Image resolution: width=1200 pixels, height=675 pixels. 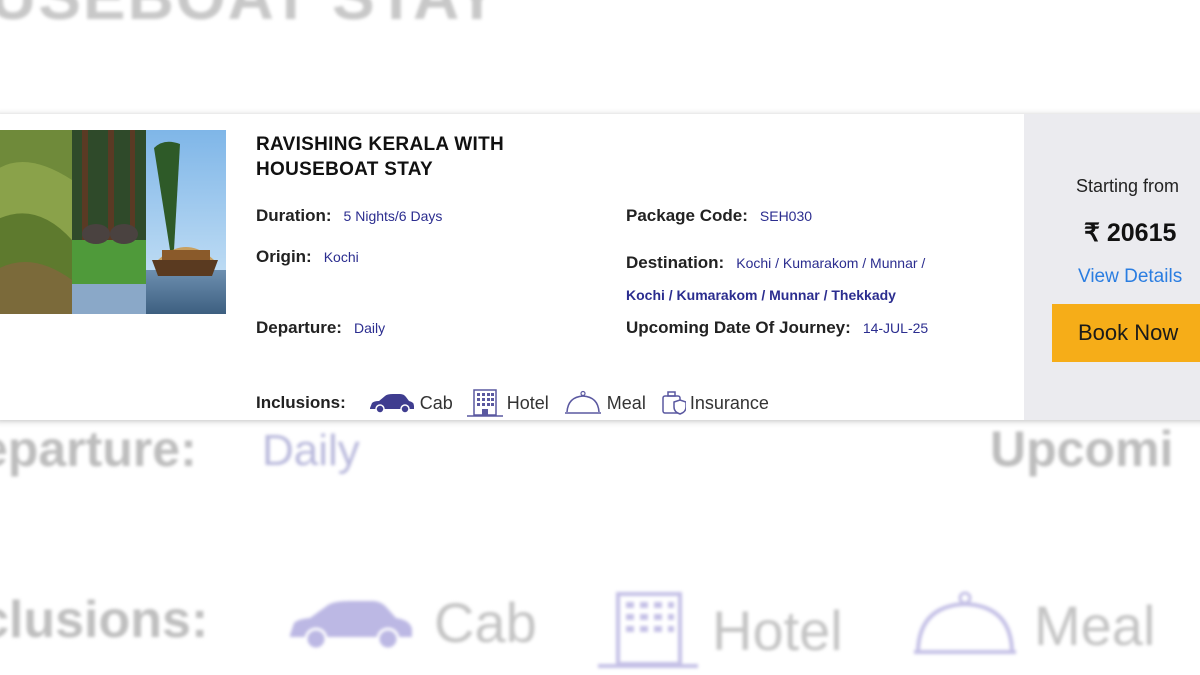 I want to click on bg-inclusion-hotel: Hotel, so click(x=720, y=630).